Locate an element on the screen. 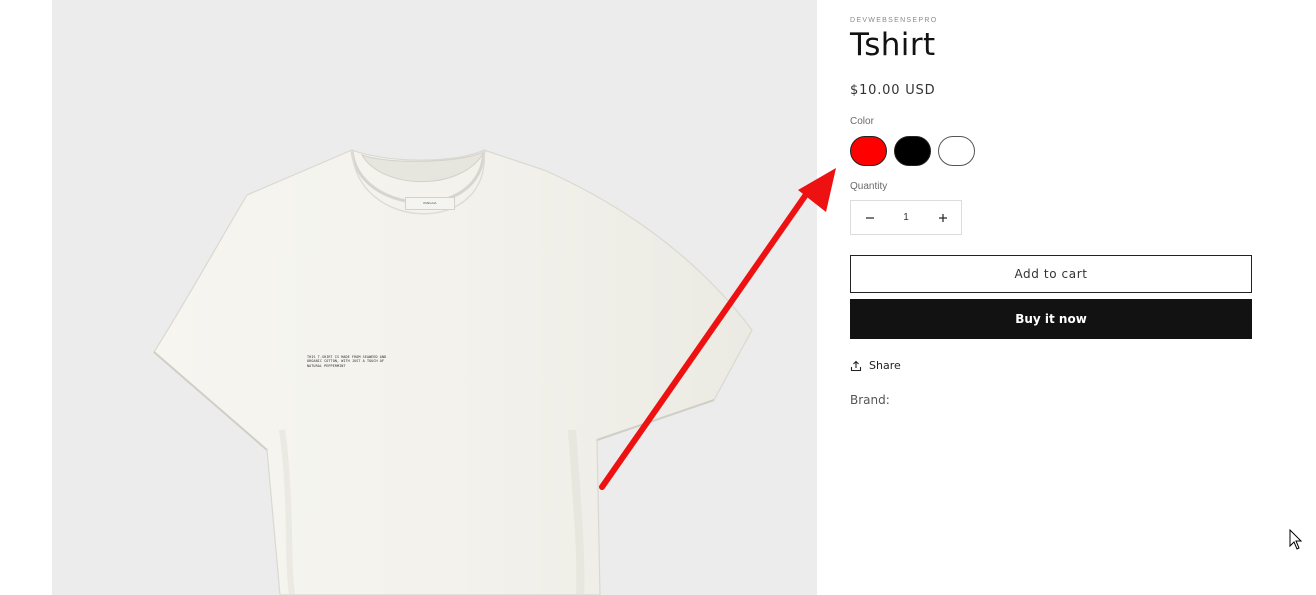 Image resolution: width=1316 pixels, height=595 pixels. color-swatch-black is located at coordinates (912, 151).